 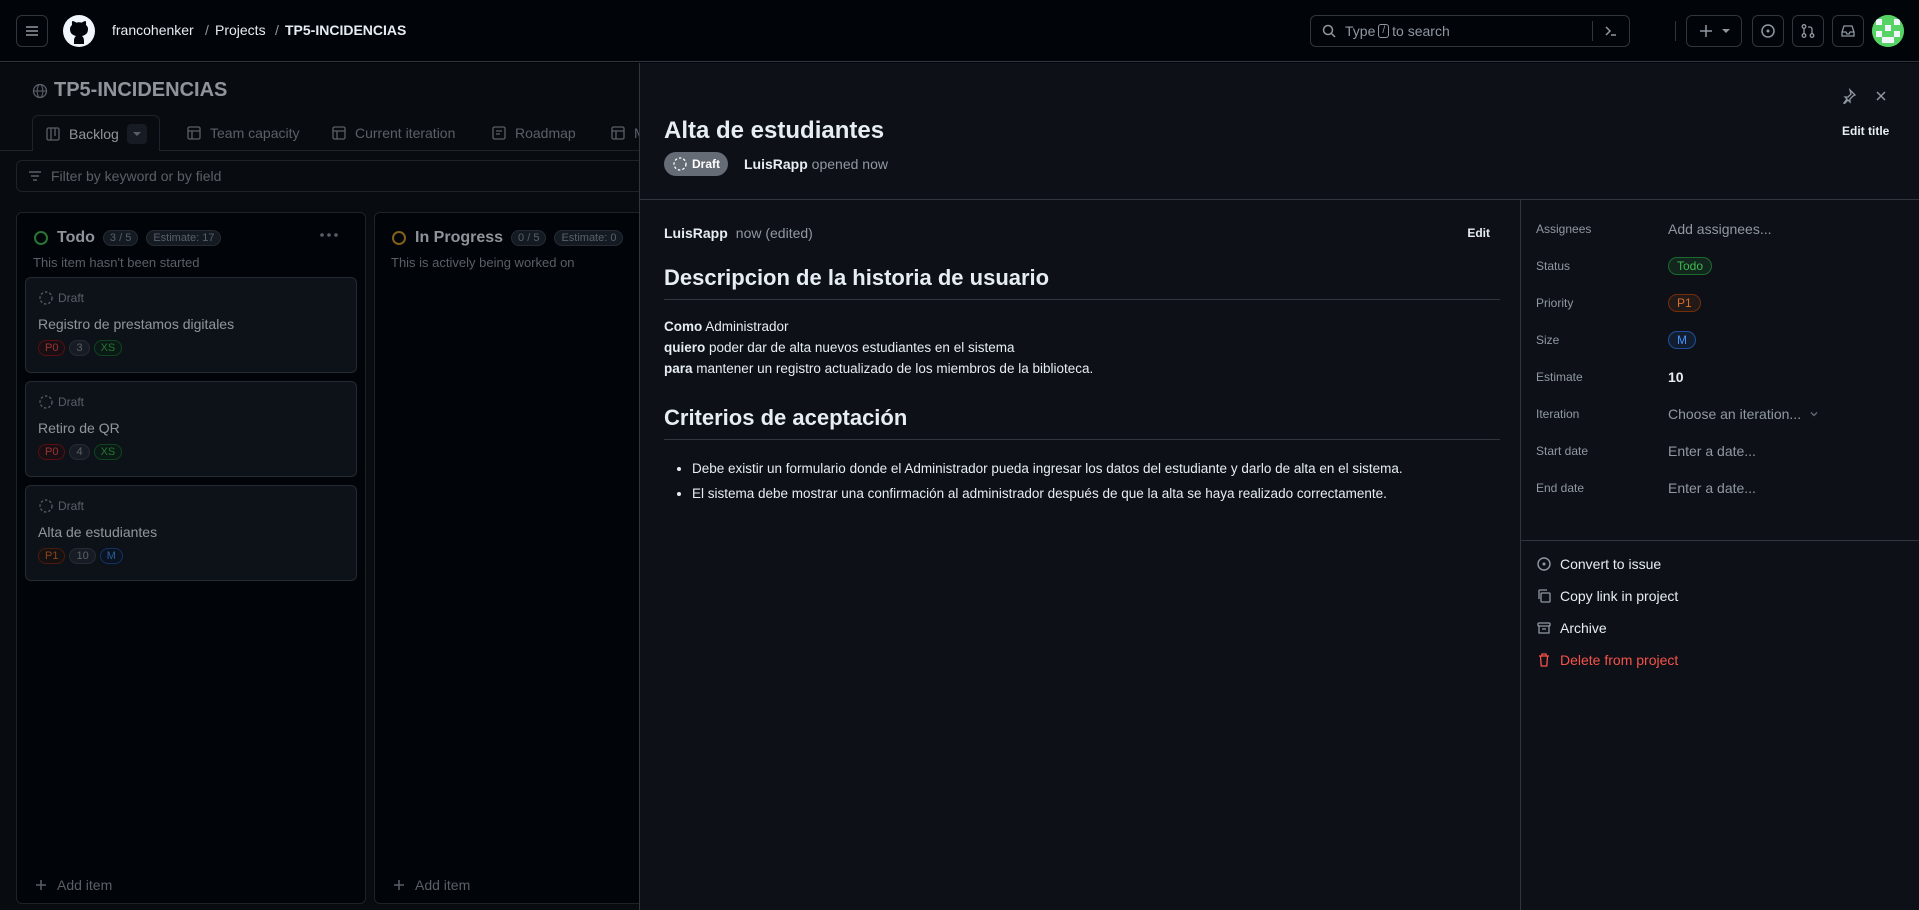 I want to click on hamburger-icon, so click(x=32, y=31).